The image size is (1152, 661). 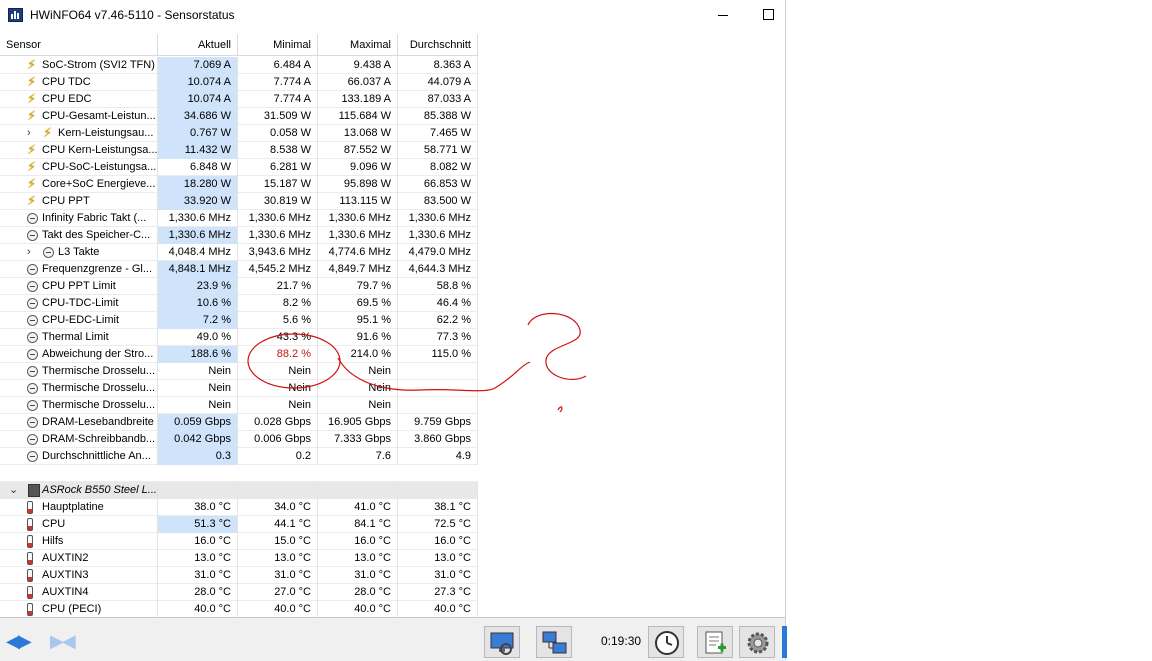 I want to click on sensor-name: SoC-Strom (SVI2 TFN), so click(x=98, y=65).